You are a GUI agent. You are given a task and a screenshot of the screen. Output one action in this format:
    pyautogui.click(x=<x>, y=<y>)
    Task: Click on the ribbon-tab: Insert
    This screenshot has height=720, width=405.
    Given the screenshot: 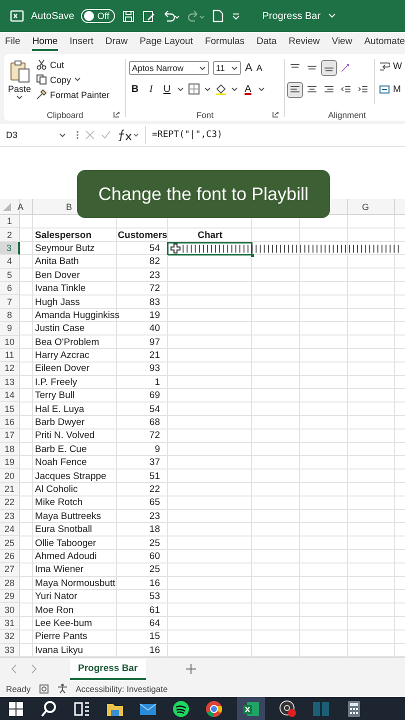 What is the action you would take?
    pyautogui.click(x=82, y=42)
    